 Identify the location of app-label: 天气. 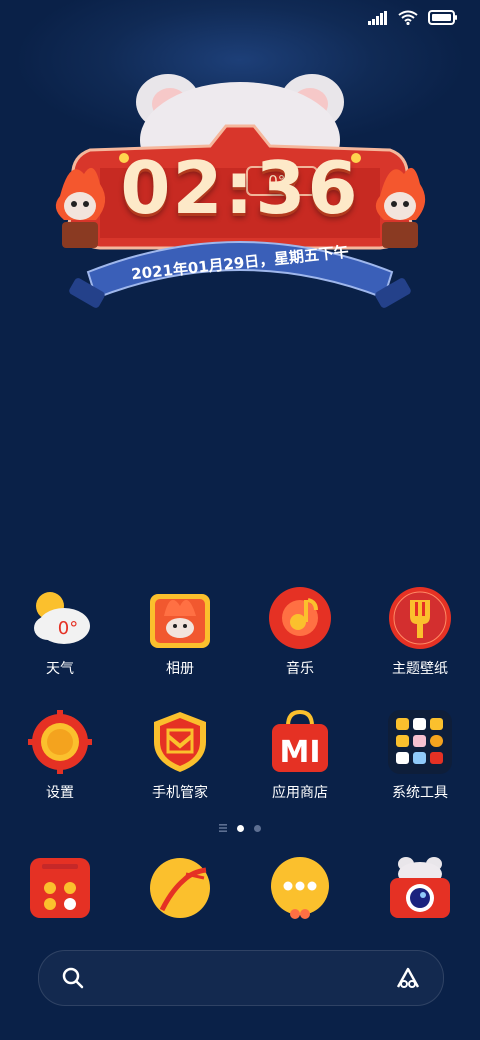
(60, 669).